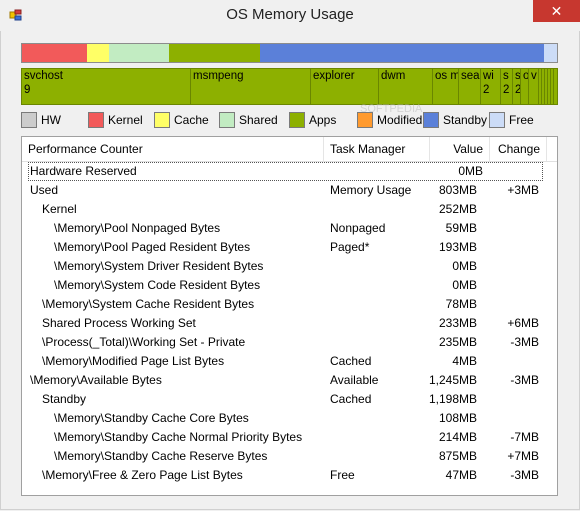  What do you see at coordinates (402, 53) in the screenshot?
I see `memory-segment-standby` at bounding box center [402, 53].